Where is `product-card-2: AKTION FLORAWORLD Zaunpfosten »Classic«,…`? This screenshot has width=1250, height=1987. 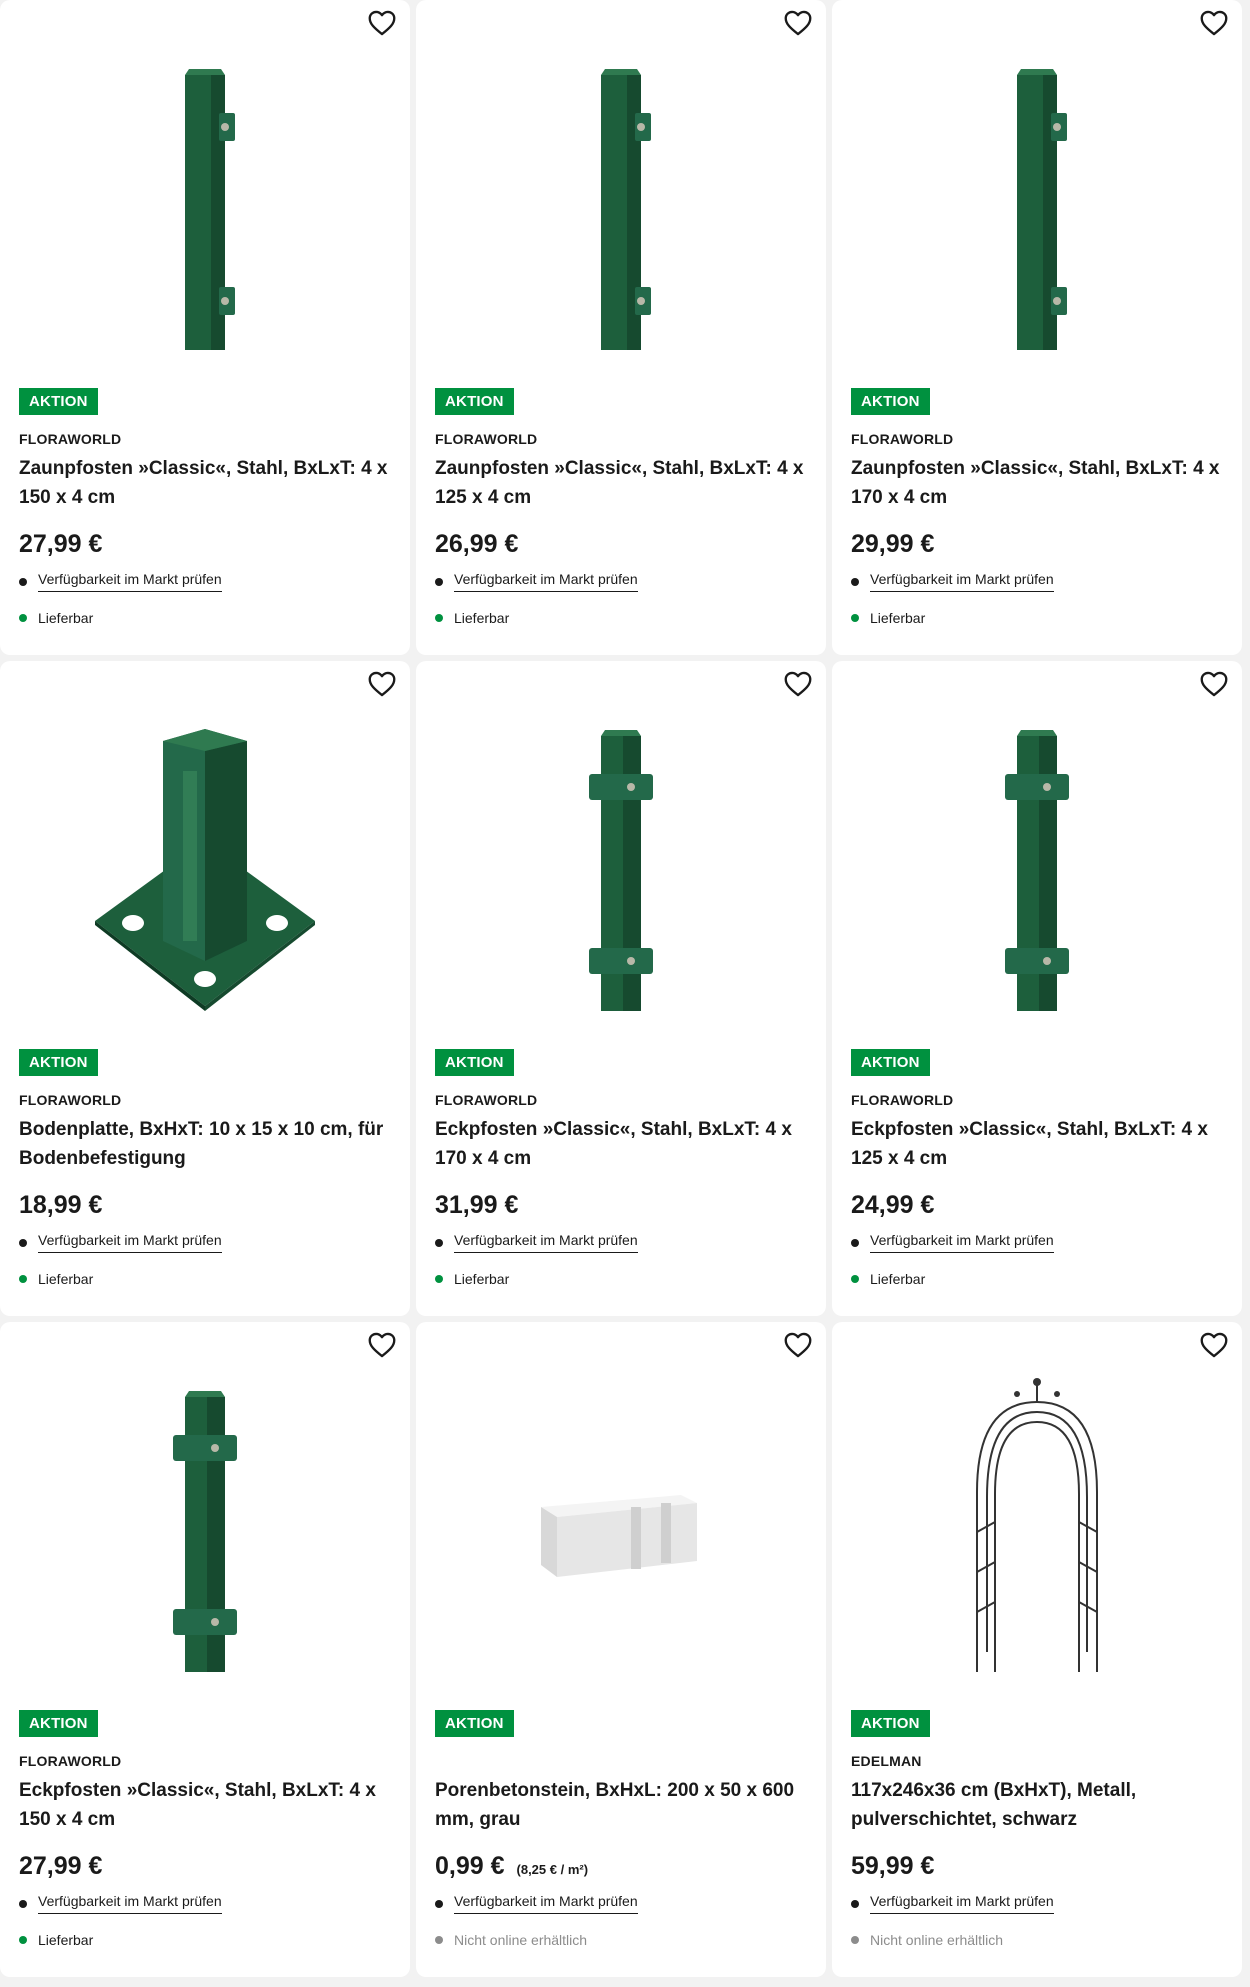 product-card-2: AKTION FLORAWORLD Zaunpfosten »Classic«,… is located at coordinates (621, 327).